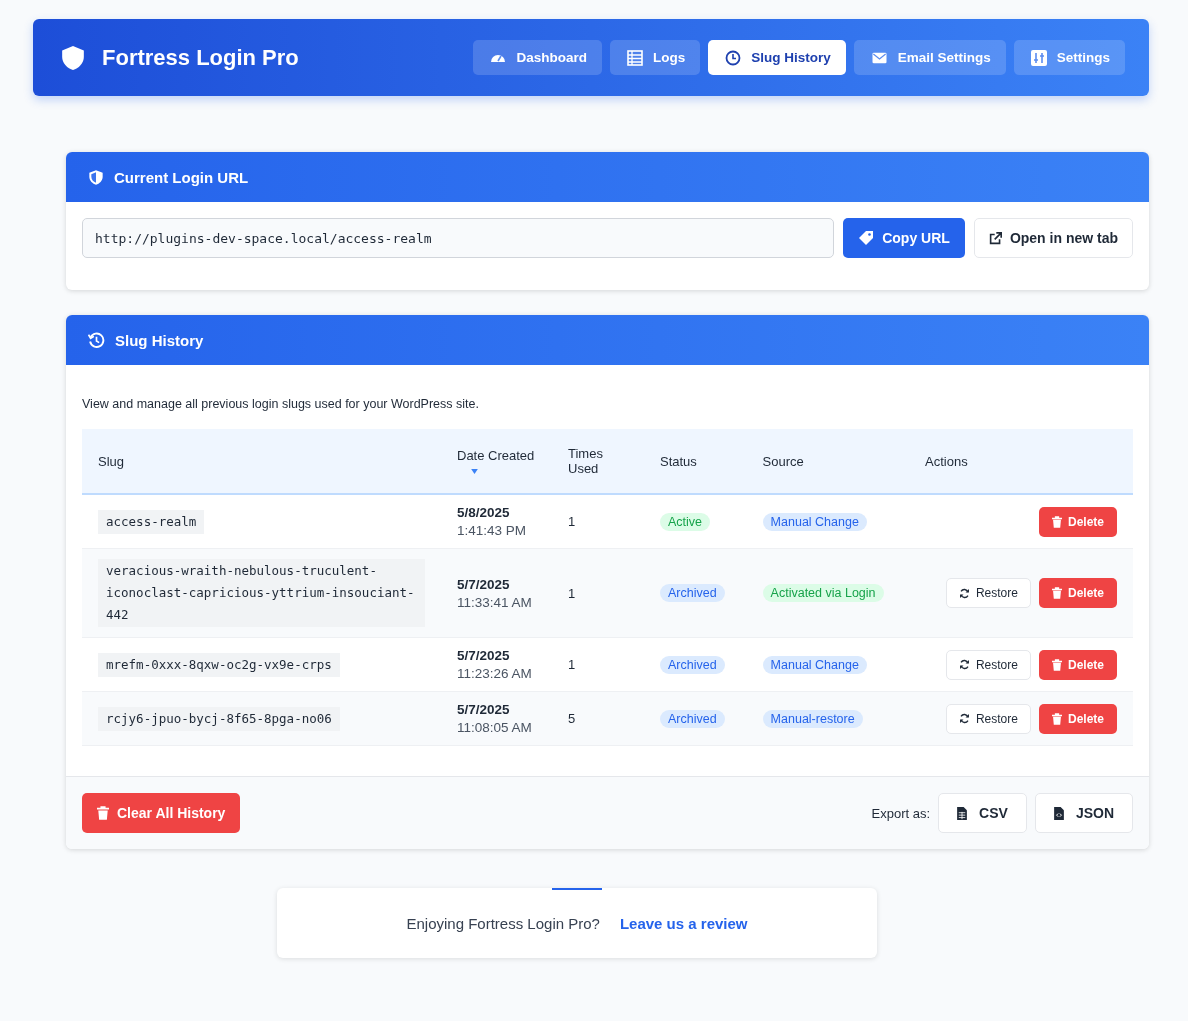 Image resolution: width=1188 pixels, height=1021 pixels. I want to click on copy-url-button: Copy URL, so click(904, 238).